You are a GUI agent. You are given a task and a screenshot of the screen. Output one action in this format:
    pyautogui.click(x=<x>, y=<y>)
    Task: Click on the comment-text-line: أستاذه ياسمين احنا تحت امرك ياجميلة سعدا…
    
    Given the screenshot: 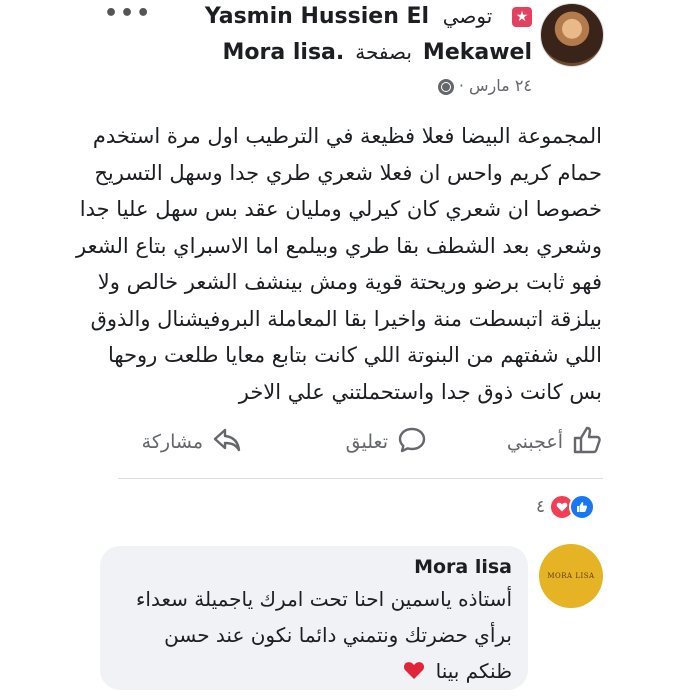 What is the action you would take?
    pyautogui.click(x=324, y=599)
    